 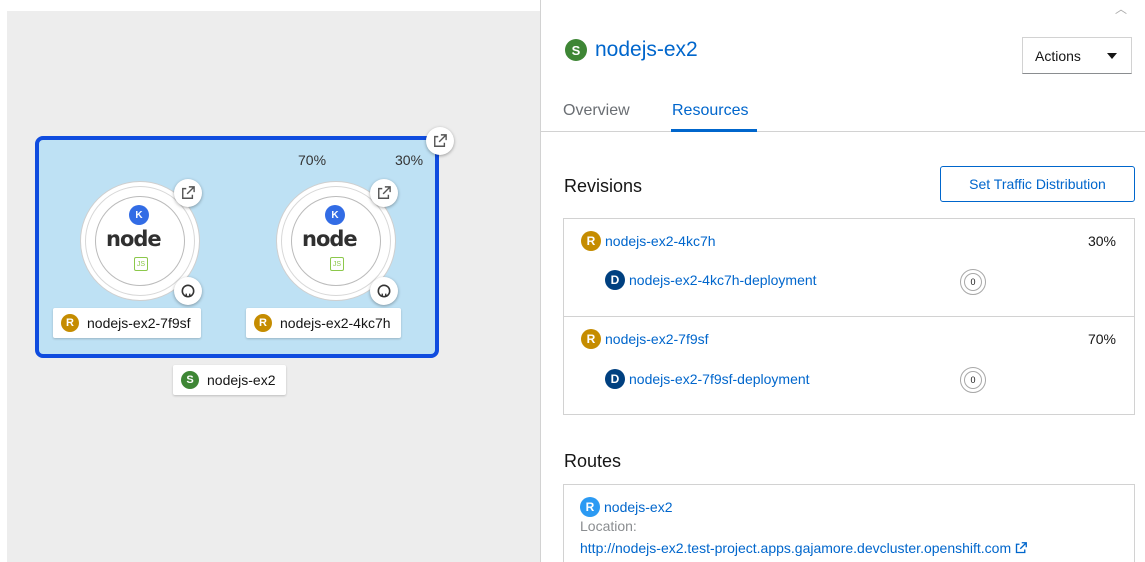 I want to click on revision-traffic-percent: 30%, so click(x=1101, y=241).